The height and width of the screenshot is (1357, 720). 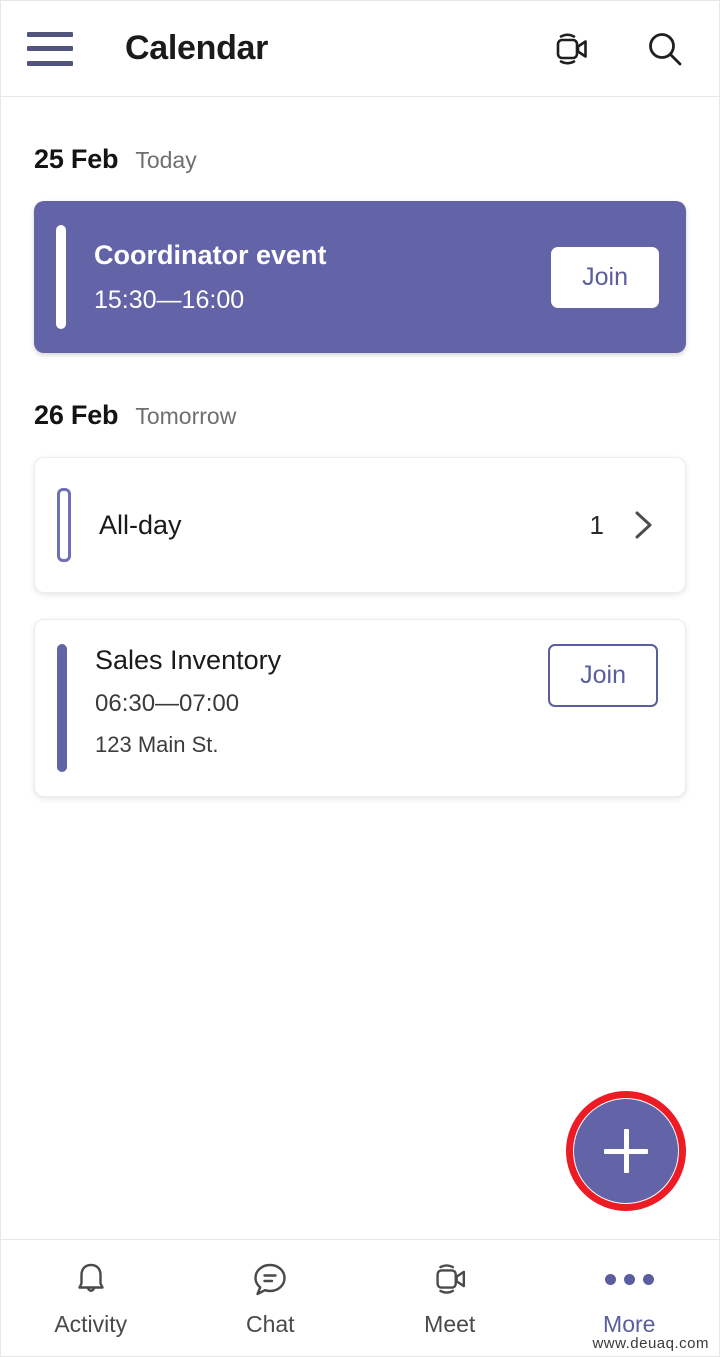 I want to click on day-date: 26 Feb, so click(x=76, y=415).